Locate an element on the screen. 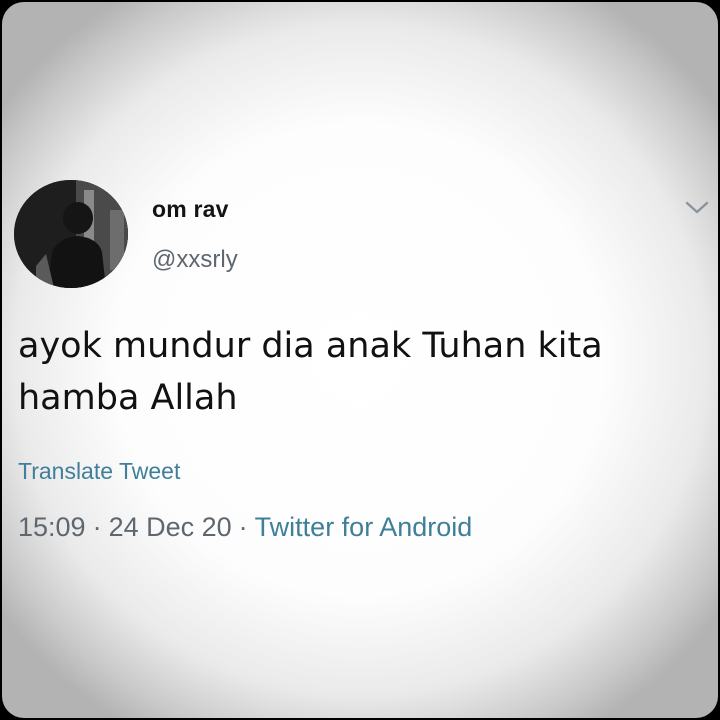  avatar-photo-icon is located at coordinates (71, 234).